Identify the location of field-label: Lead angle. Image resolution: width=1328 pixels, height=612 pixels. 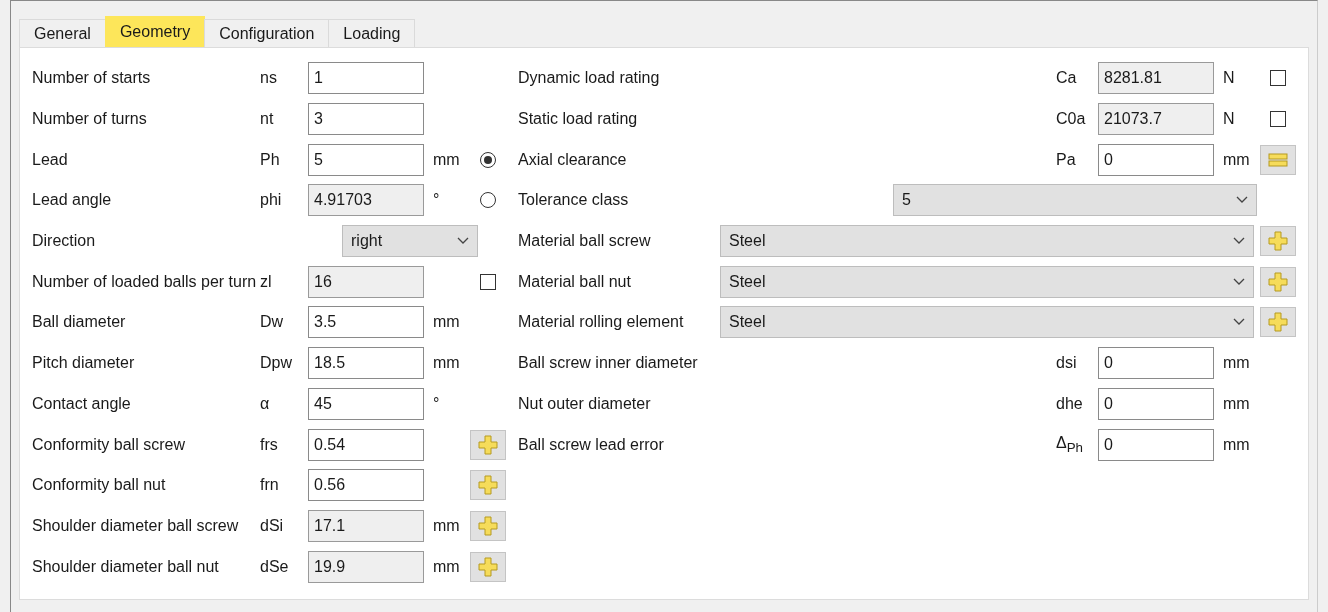
(72, 200).